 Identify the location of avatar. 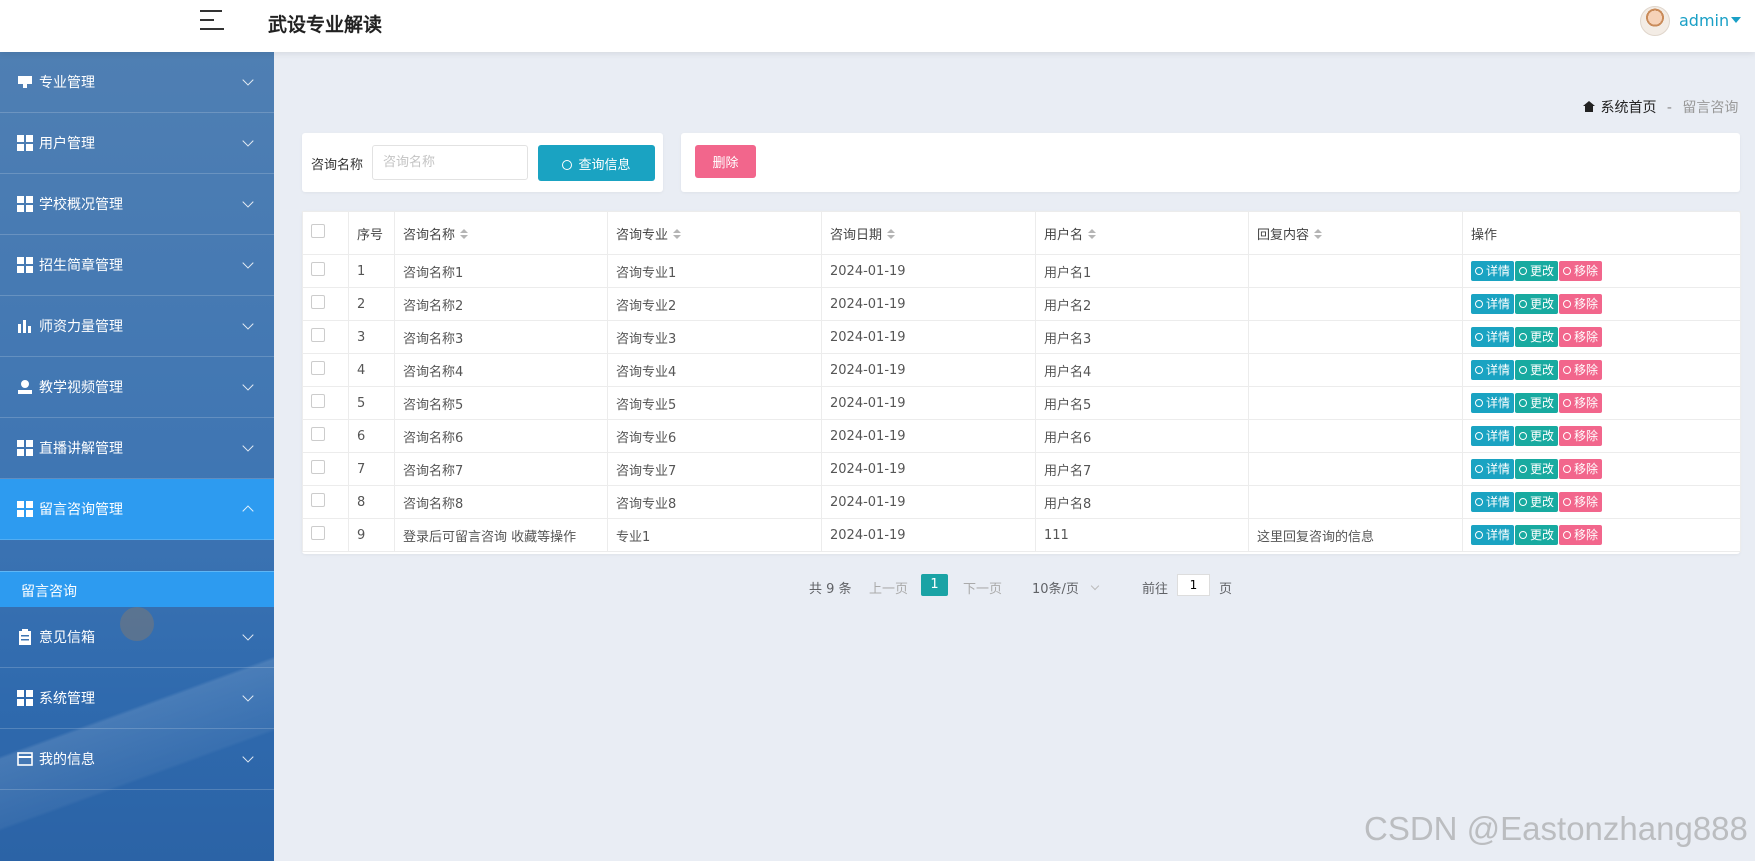
(1655, 21).